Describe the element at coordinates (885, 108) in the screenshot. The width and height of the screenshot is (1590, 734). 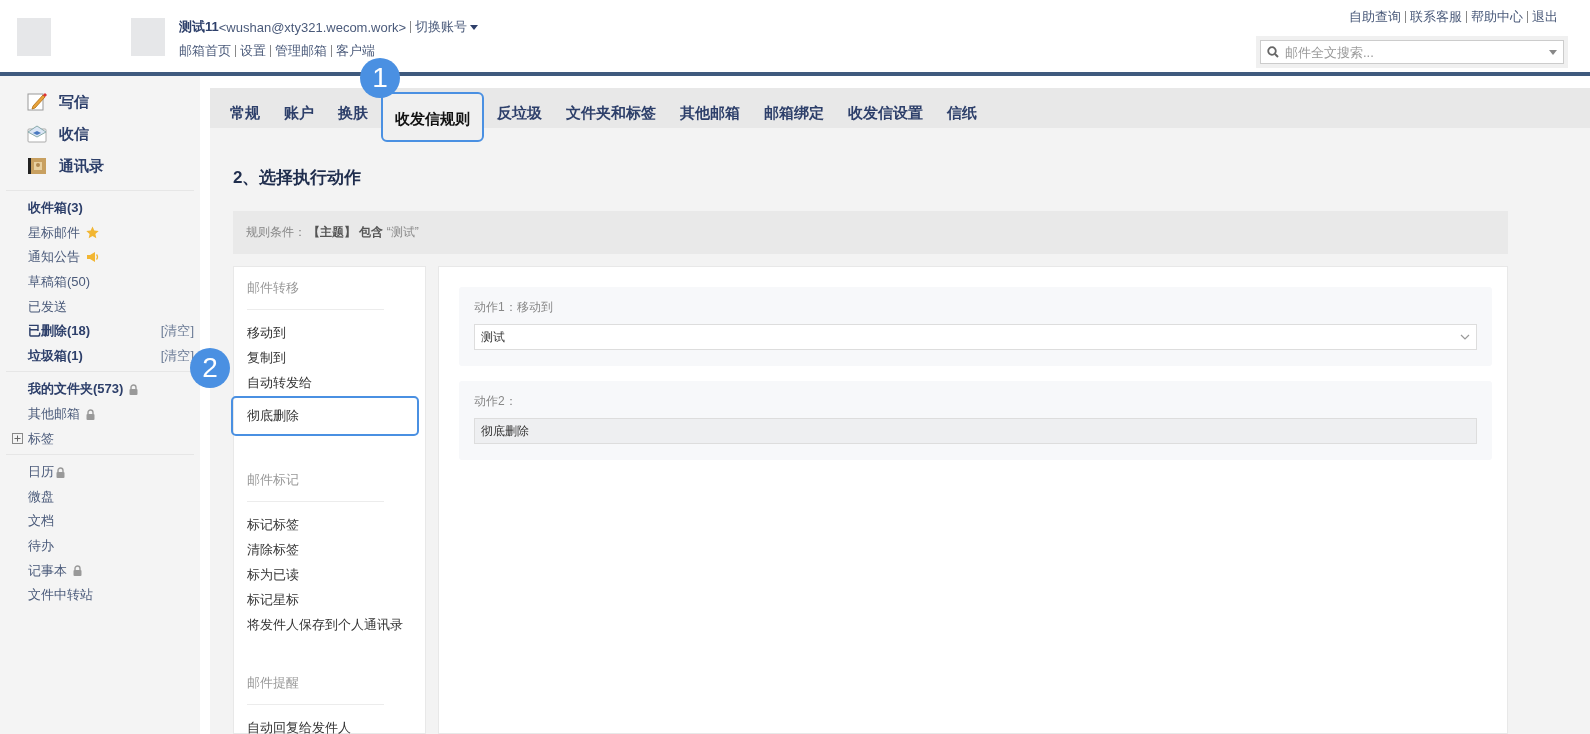
I see `settings-tab: 收发信设置` at that location.